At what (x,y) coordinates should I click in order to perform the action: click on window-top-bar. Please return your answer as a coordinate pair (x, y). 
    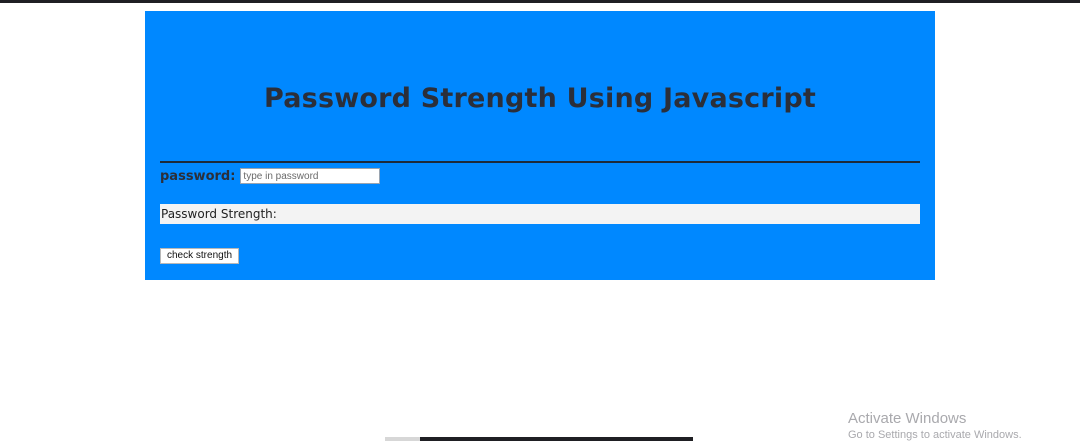
    Looking at the image, I should click on (540, 1).